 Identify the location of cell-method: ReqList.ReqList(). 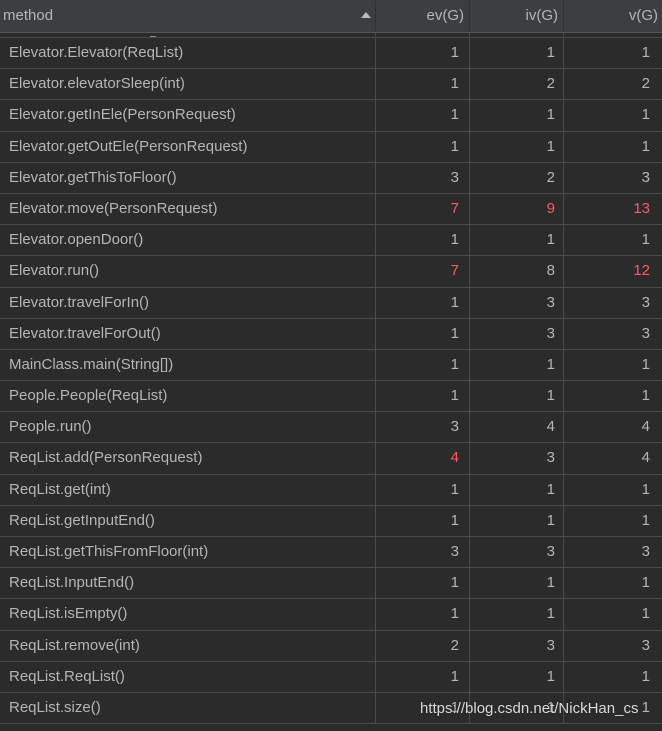
(188, 676).